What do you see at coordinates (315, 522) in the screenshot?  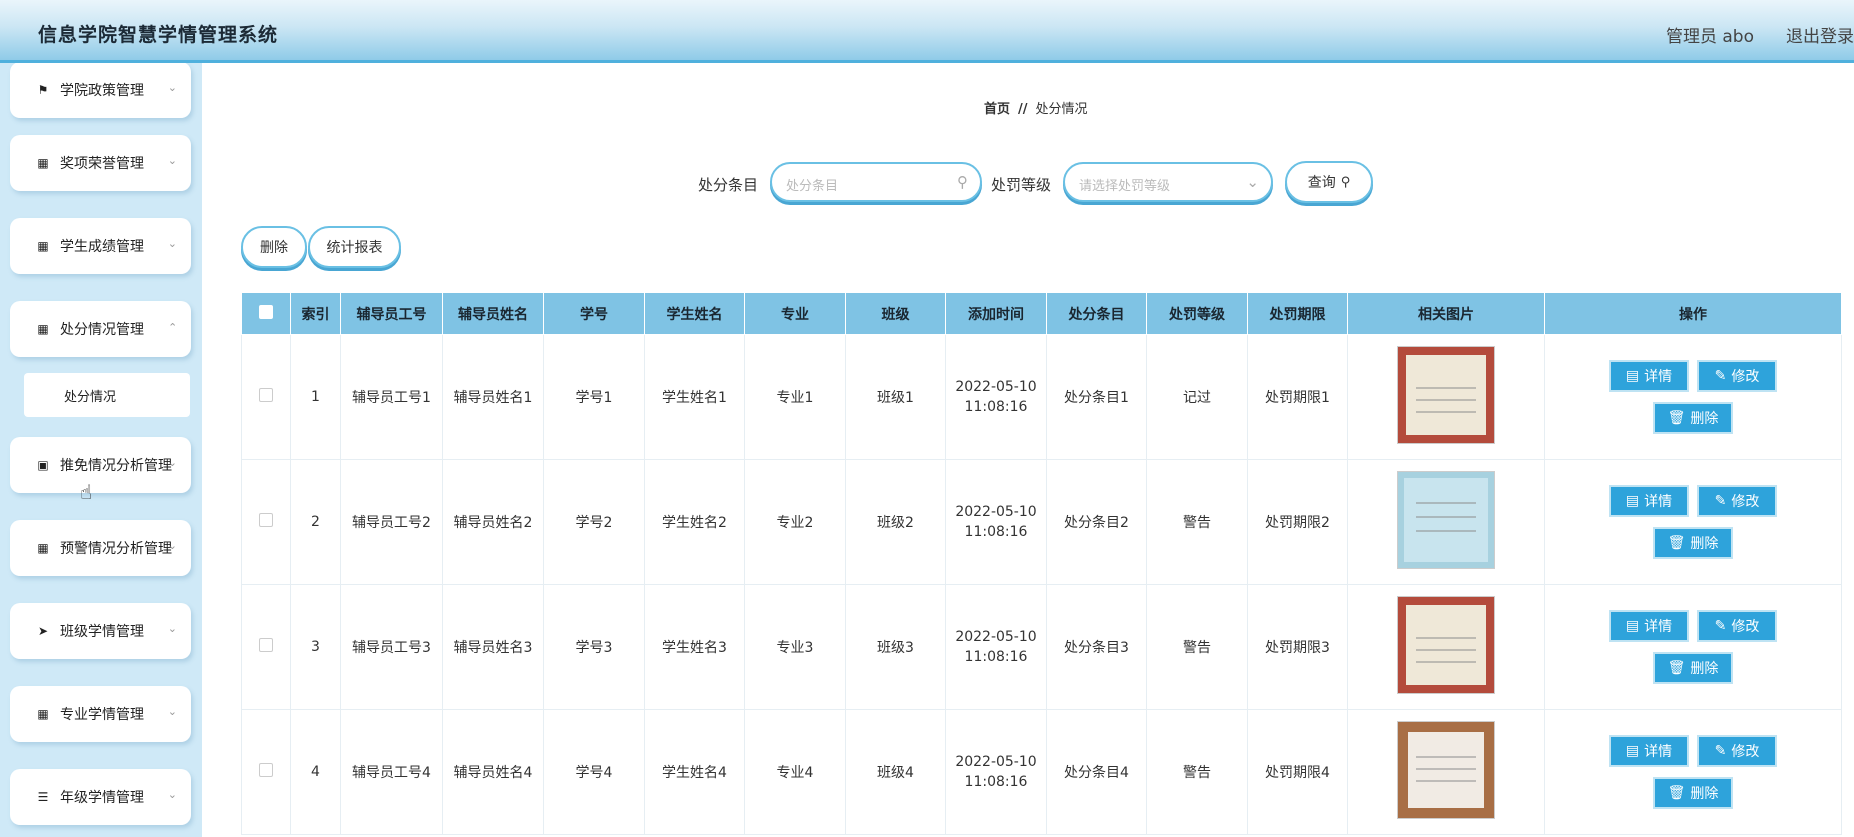 I see `cell-index: 2` at bounding box center [315, 522].